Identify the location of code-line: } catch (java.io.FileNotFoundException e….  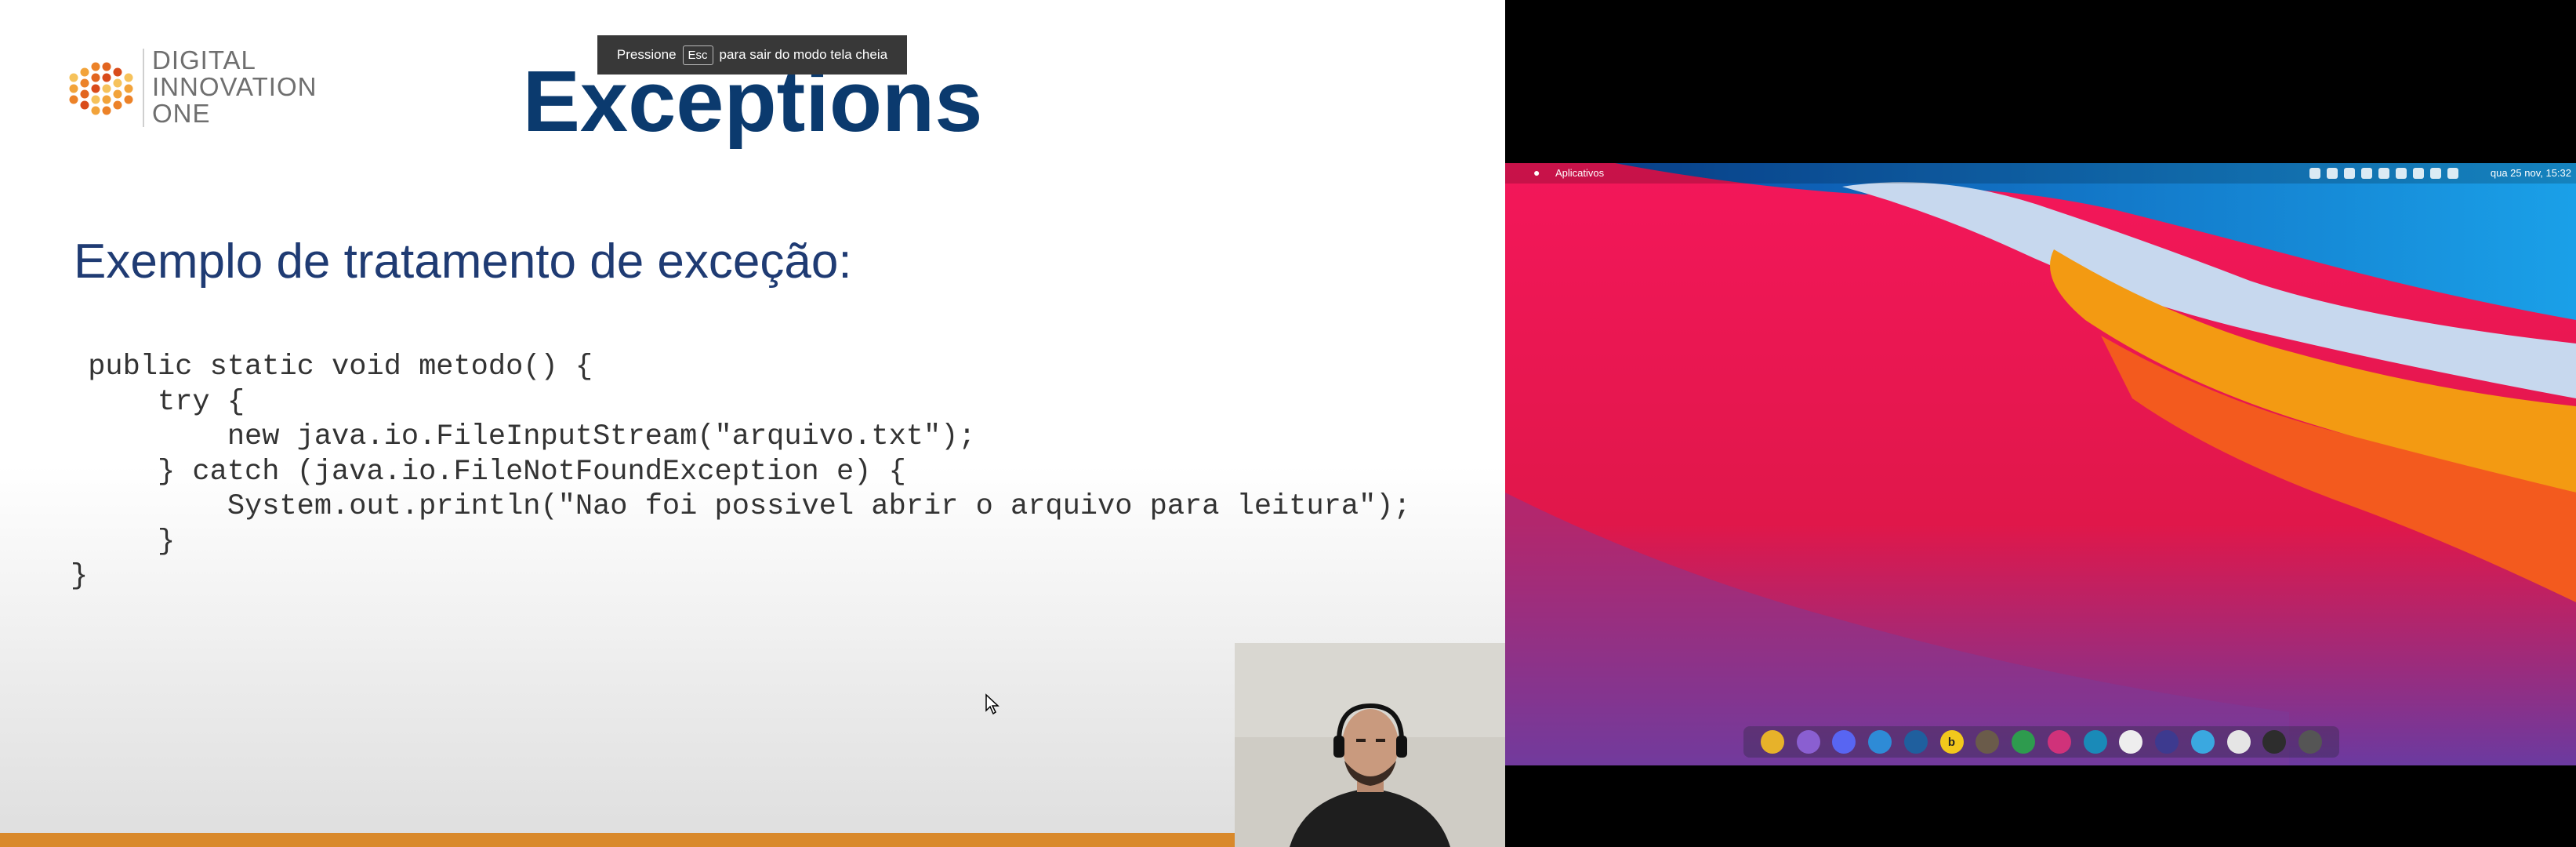
(488, 472).